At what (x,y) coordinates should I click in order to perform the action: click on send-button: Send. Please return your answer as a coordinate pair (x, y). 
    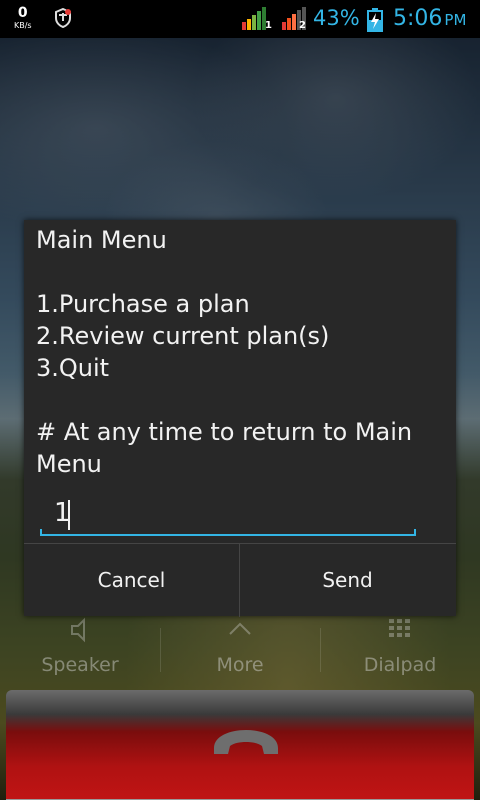
    Looking at the image, I should click on (347, 580).